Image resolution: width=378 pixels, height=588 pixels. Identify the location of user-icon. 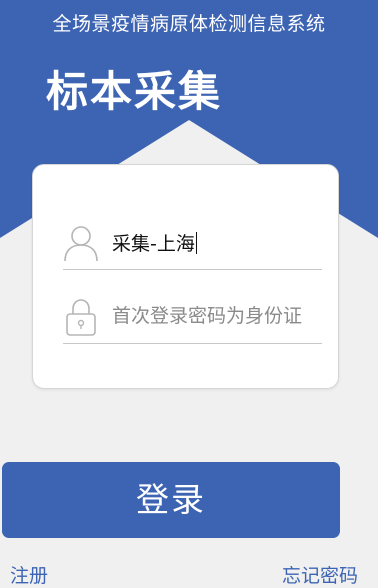
(81, 243).